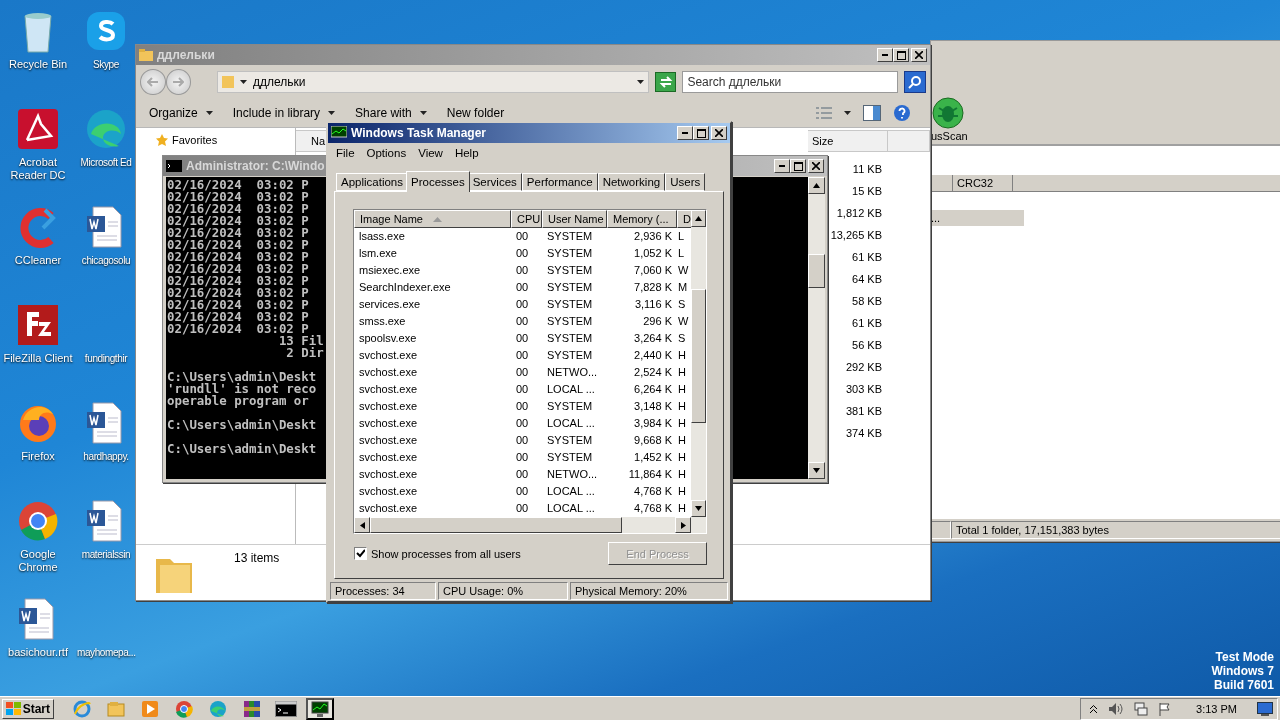 This screenshot has height=720, width=1280. Describe the element at coordinates (106, 456) in the screenshot. I see `desktop-icon-label: hardhappy.` at that location.